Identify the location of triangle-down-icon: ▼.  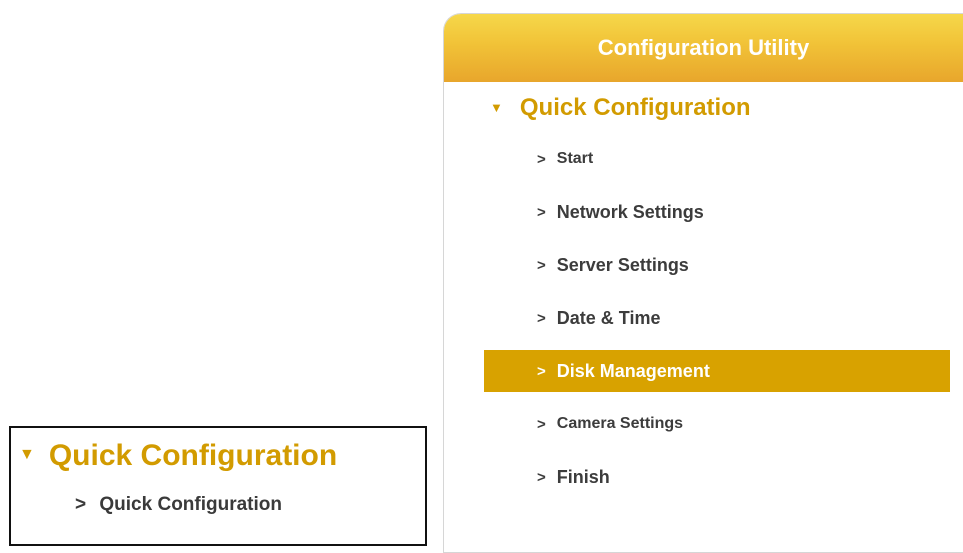
(27, 454).